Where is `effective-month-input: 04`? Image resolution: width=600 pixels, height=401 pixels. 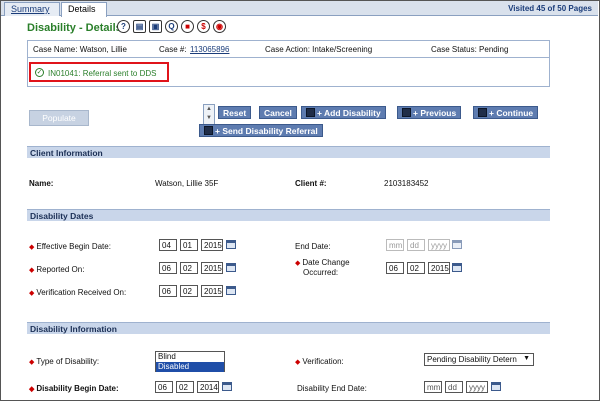
effective-month-input: 04 is located at coordinates (168, 245).